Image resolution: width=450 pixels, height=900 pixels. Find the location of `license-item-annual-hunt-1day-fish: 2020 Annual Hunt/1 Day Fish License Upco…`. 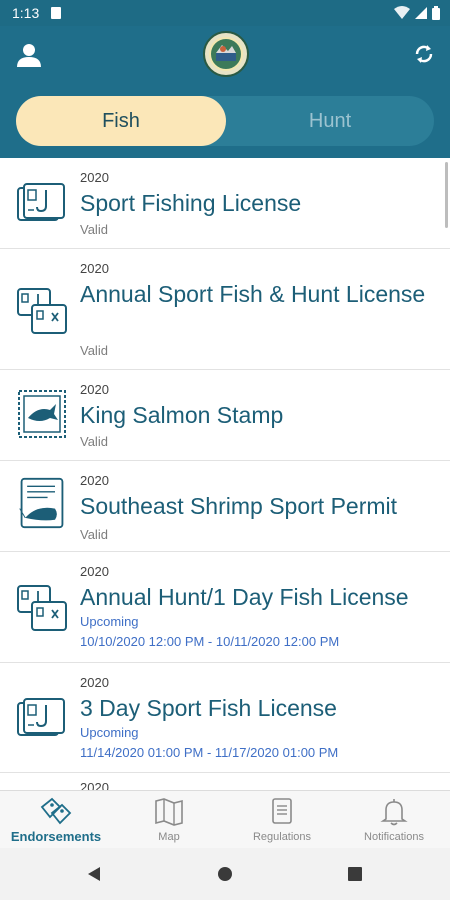

license-item-annual-hunt-1day-fish: 2020 Annual Hunt/1 Day Fish License Upco… is located at coordinates (225, 607).